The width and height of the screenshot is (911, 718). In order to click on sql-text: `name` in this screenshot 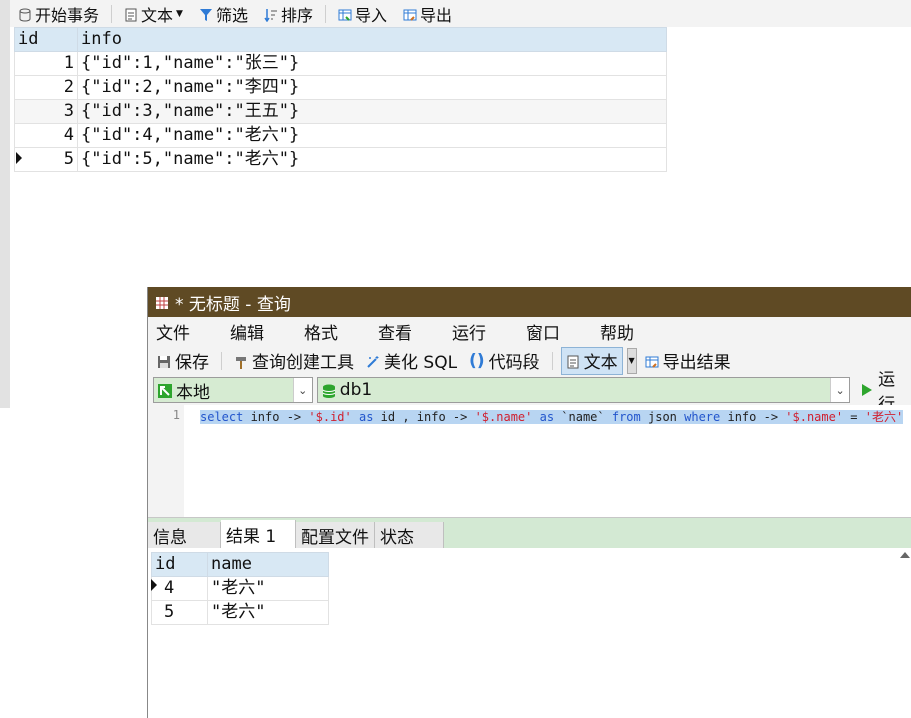, I will do `click(586, 417)`.